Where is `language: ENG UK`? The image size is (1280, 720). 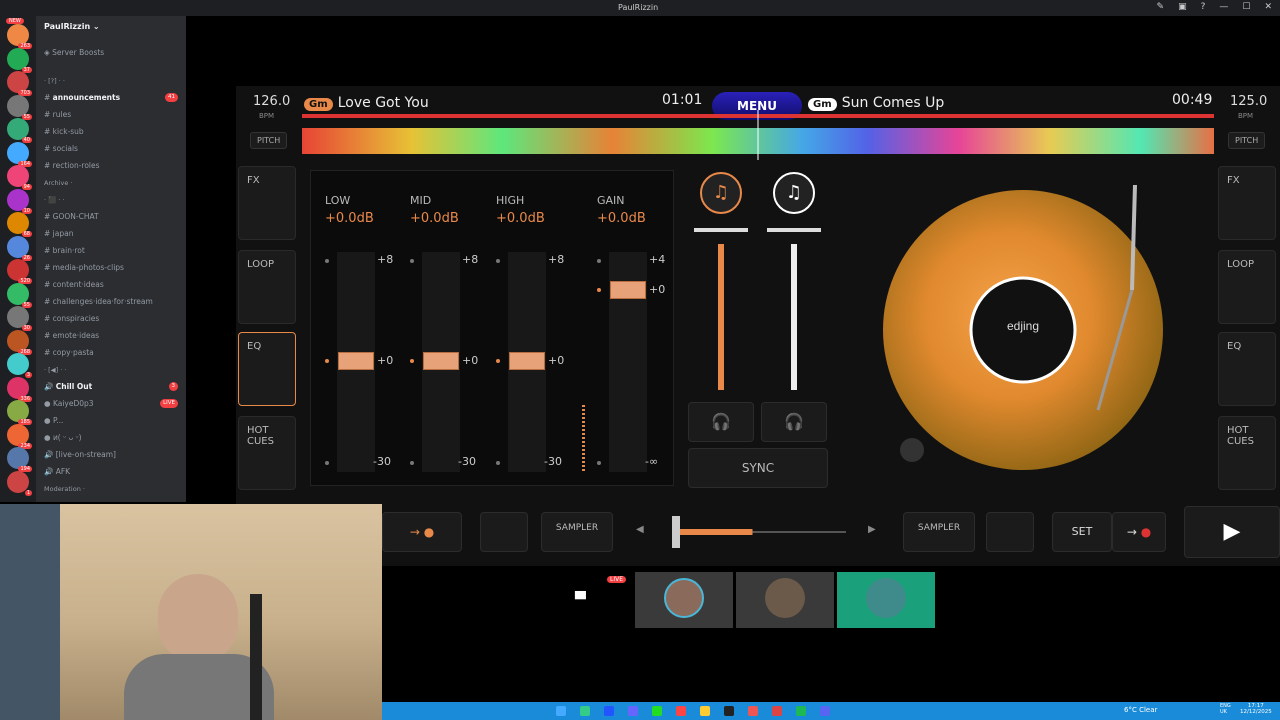 language: ENG UK is located at coordinates (1228, 709).